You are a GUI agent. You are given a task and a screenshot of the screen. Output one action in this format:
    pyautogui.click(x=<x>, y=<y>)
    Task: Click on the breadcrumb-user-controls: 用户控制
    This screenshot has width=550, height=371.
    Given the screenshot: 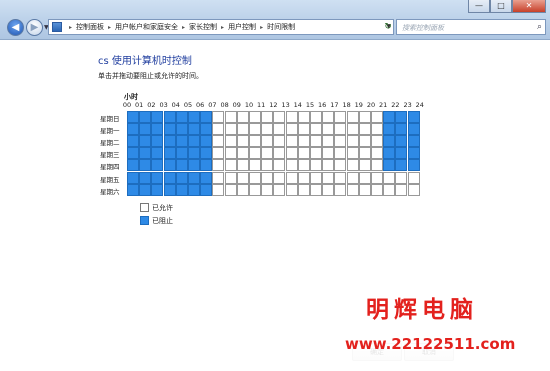 What is the action you would take?
    pyautogui.click(x=242, y=27)
    